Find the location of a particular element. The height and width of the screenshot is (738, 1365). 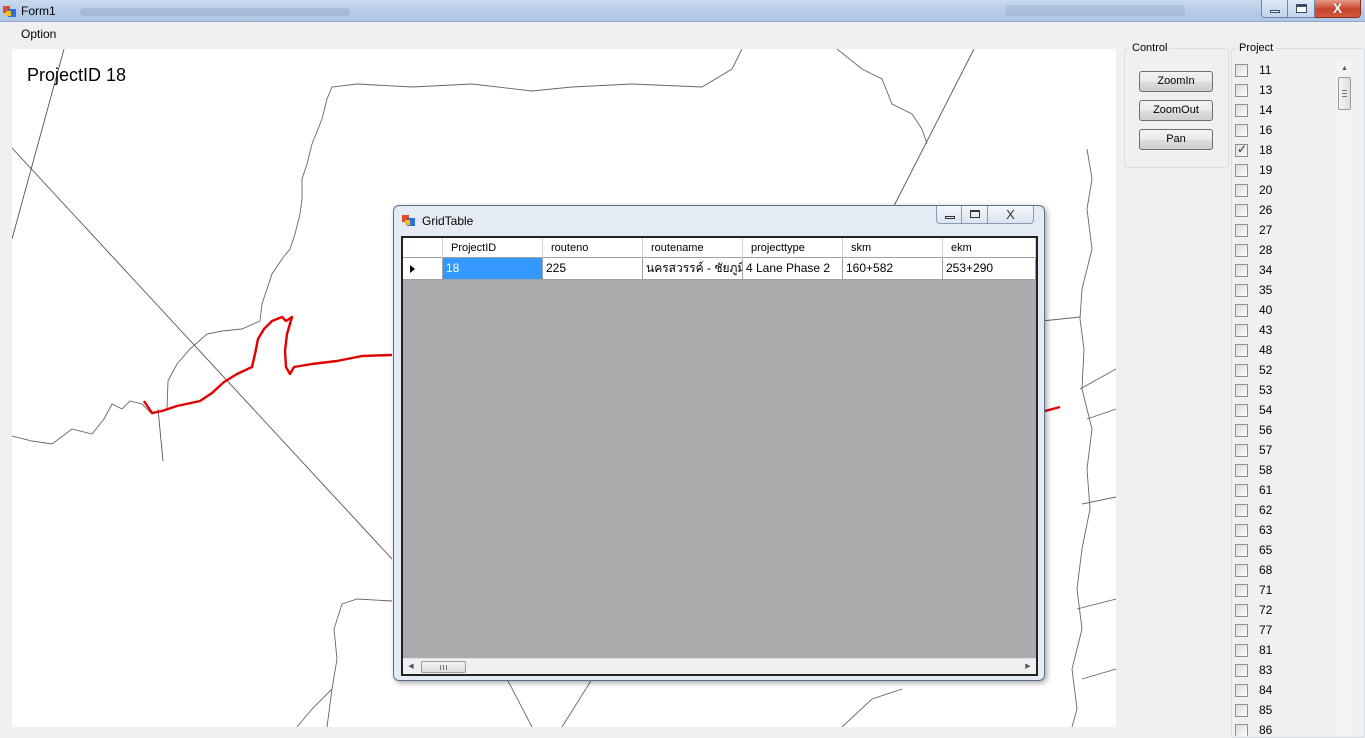

project-item-85: 85 is located at coordinates (1253, 710).